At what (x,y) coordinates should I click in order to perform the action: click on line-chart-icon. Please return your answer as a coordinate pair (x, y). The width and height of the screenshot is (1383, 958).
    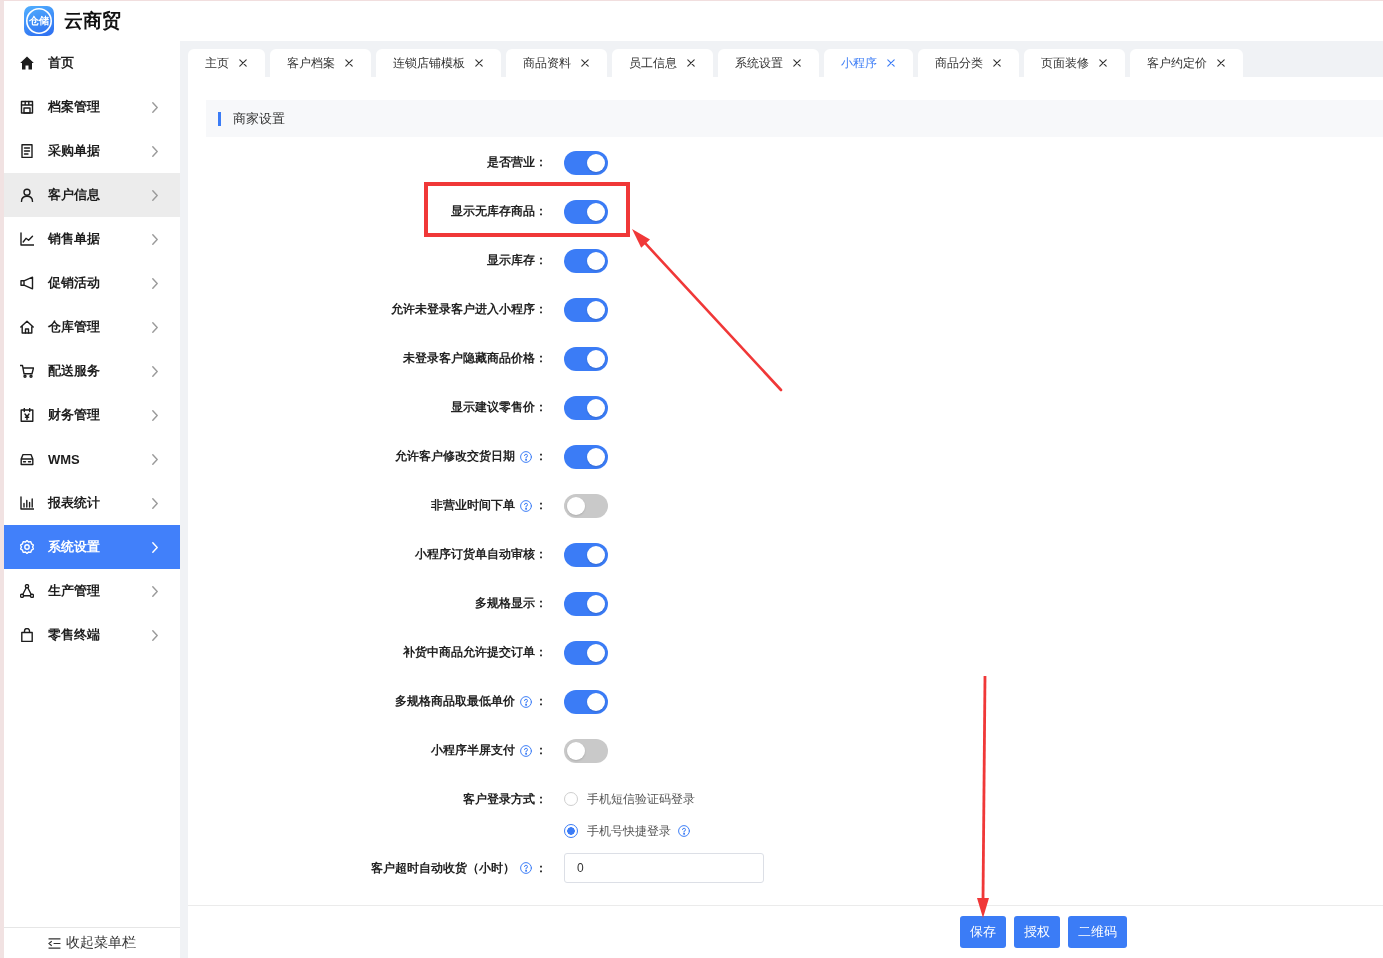
    Looking at the image, I should click on (27, 239).